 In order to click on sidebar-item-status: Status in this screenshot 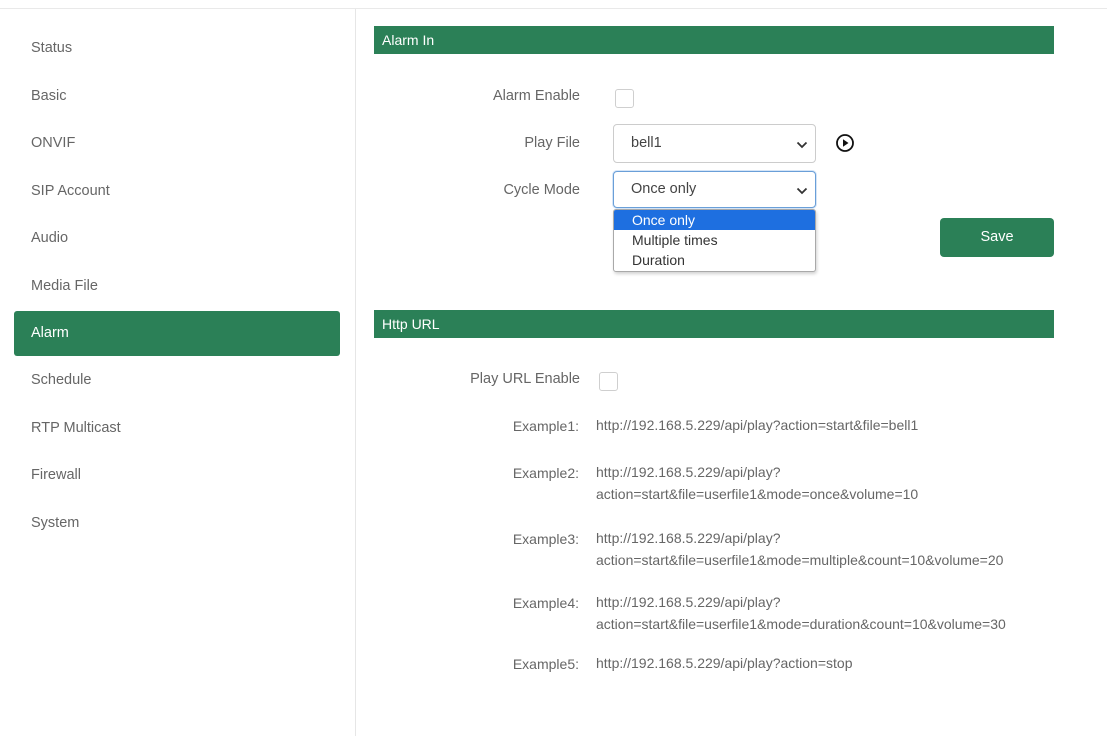, I will do `click(177, 48)`.